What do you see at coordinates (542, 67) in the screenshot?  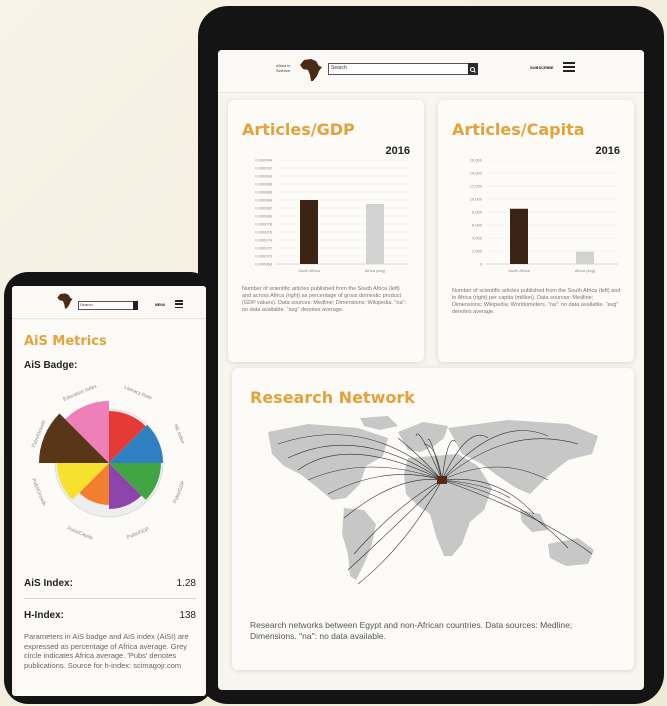 I see `subscribe-link: SUBSCRIBE` at bounding box center [542, 67].